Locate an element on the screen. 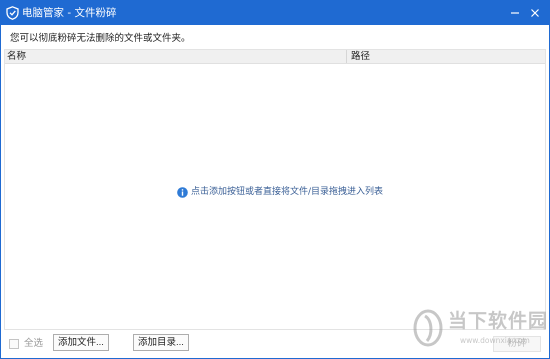  minimize-button is located at coordinates (515, 13).